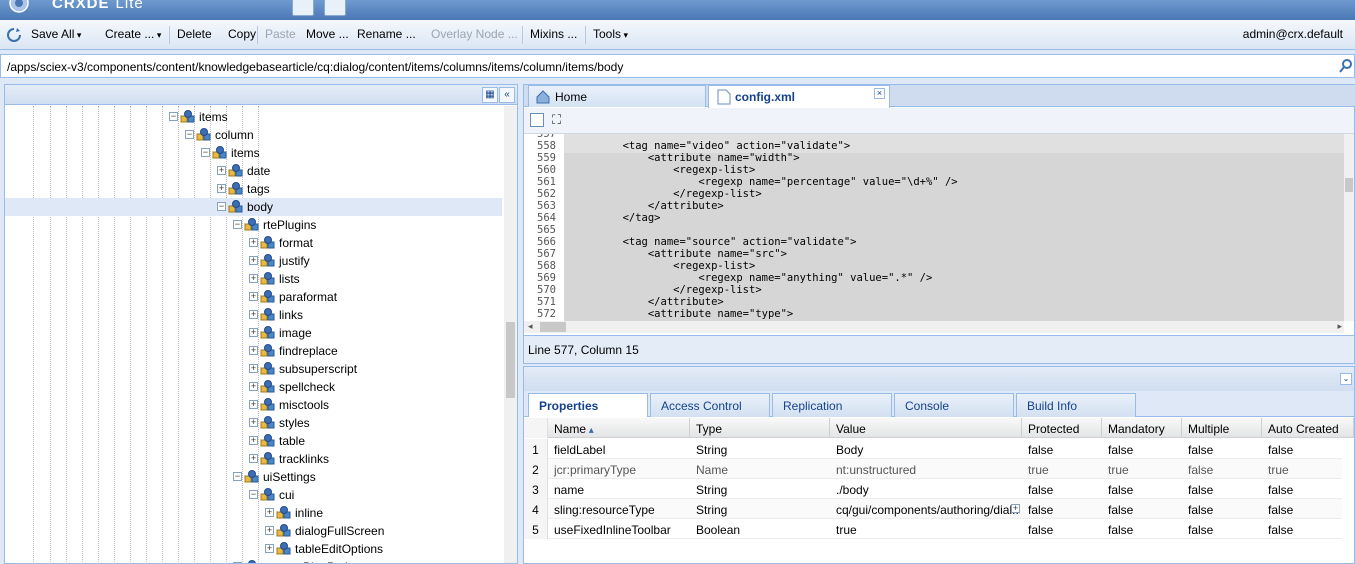  I want to click on tree-node-body: − body, so click(253, 207).